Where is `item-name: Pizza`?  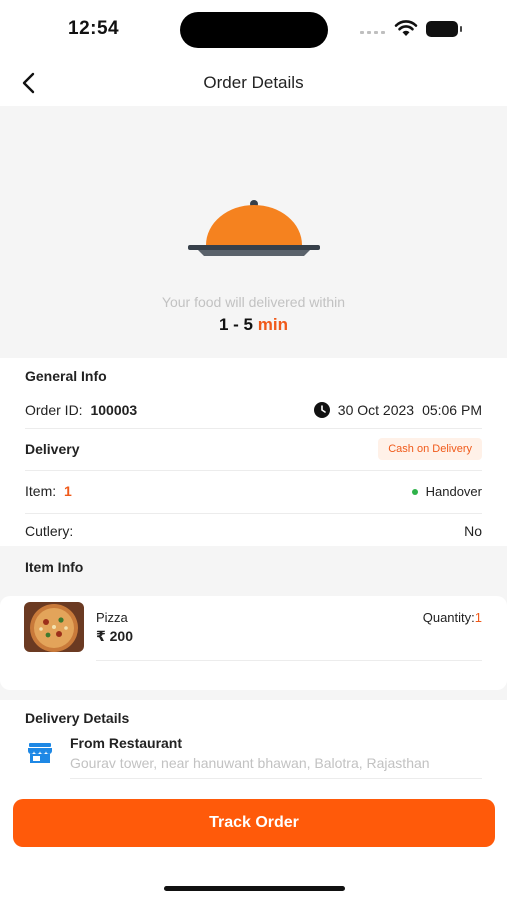
item-name: Pizza is located at coordinates (112, 617).